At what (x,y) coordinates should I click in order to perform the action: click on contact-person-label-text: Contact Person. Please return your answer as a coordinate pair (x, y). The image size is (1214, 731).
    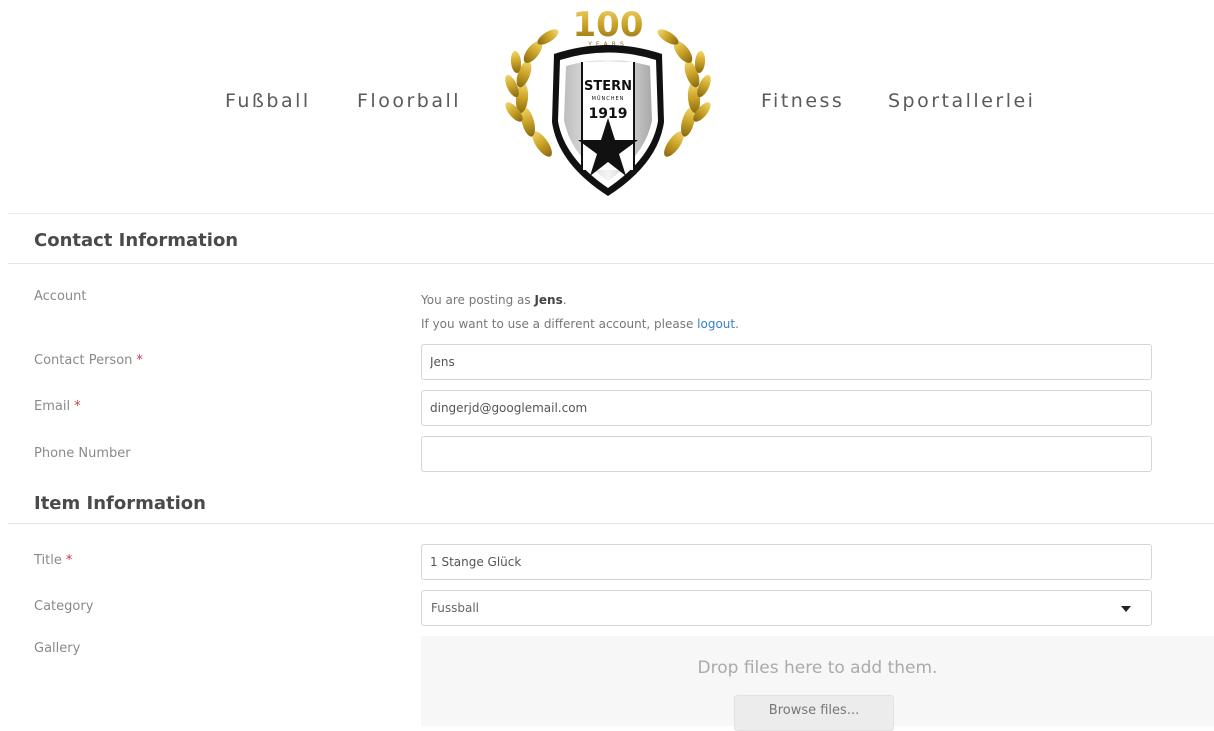
    Looking at the image, I should click on (83, 360).